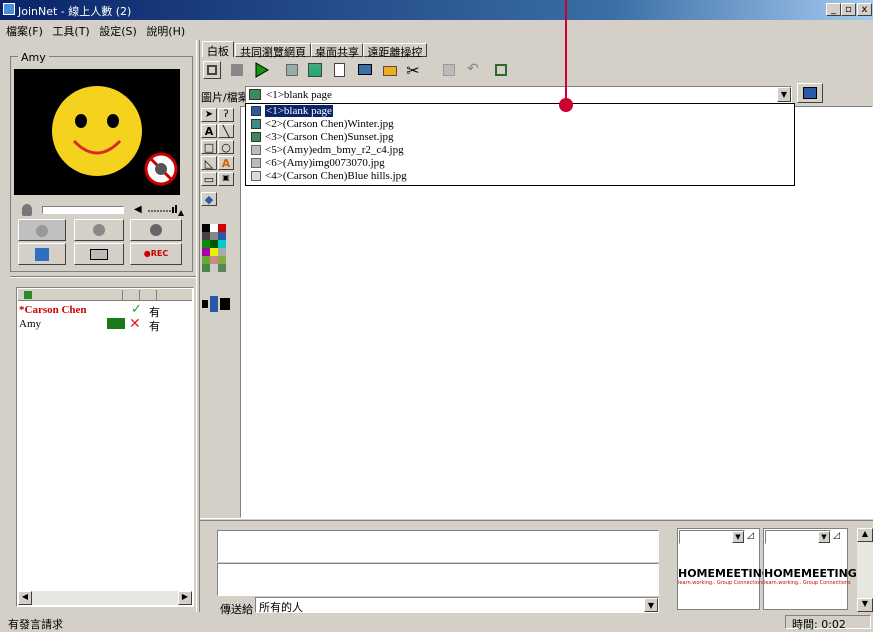 Image resolution: width=873 pixels, height=632 pixels. What do you see at coordinates (712, 537) in the screenshot?
I see `video-select-1: ▼` at bounding box center [712, 537].